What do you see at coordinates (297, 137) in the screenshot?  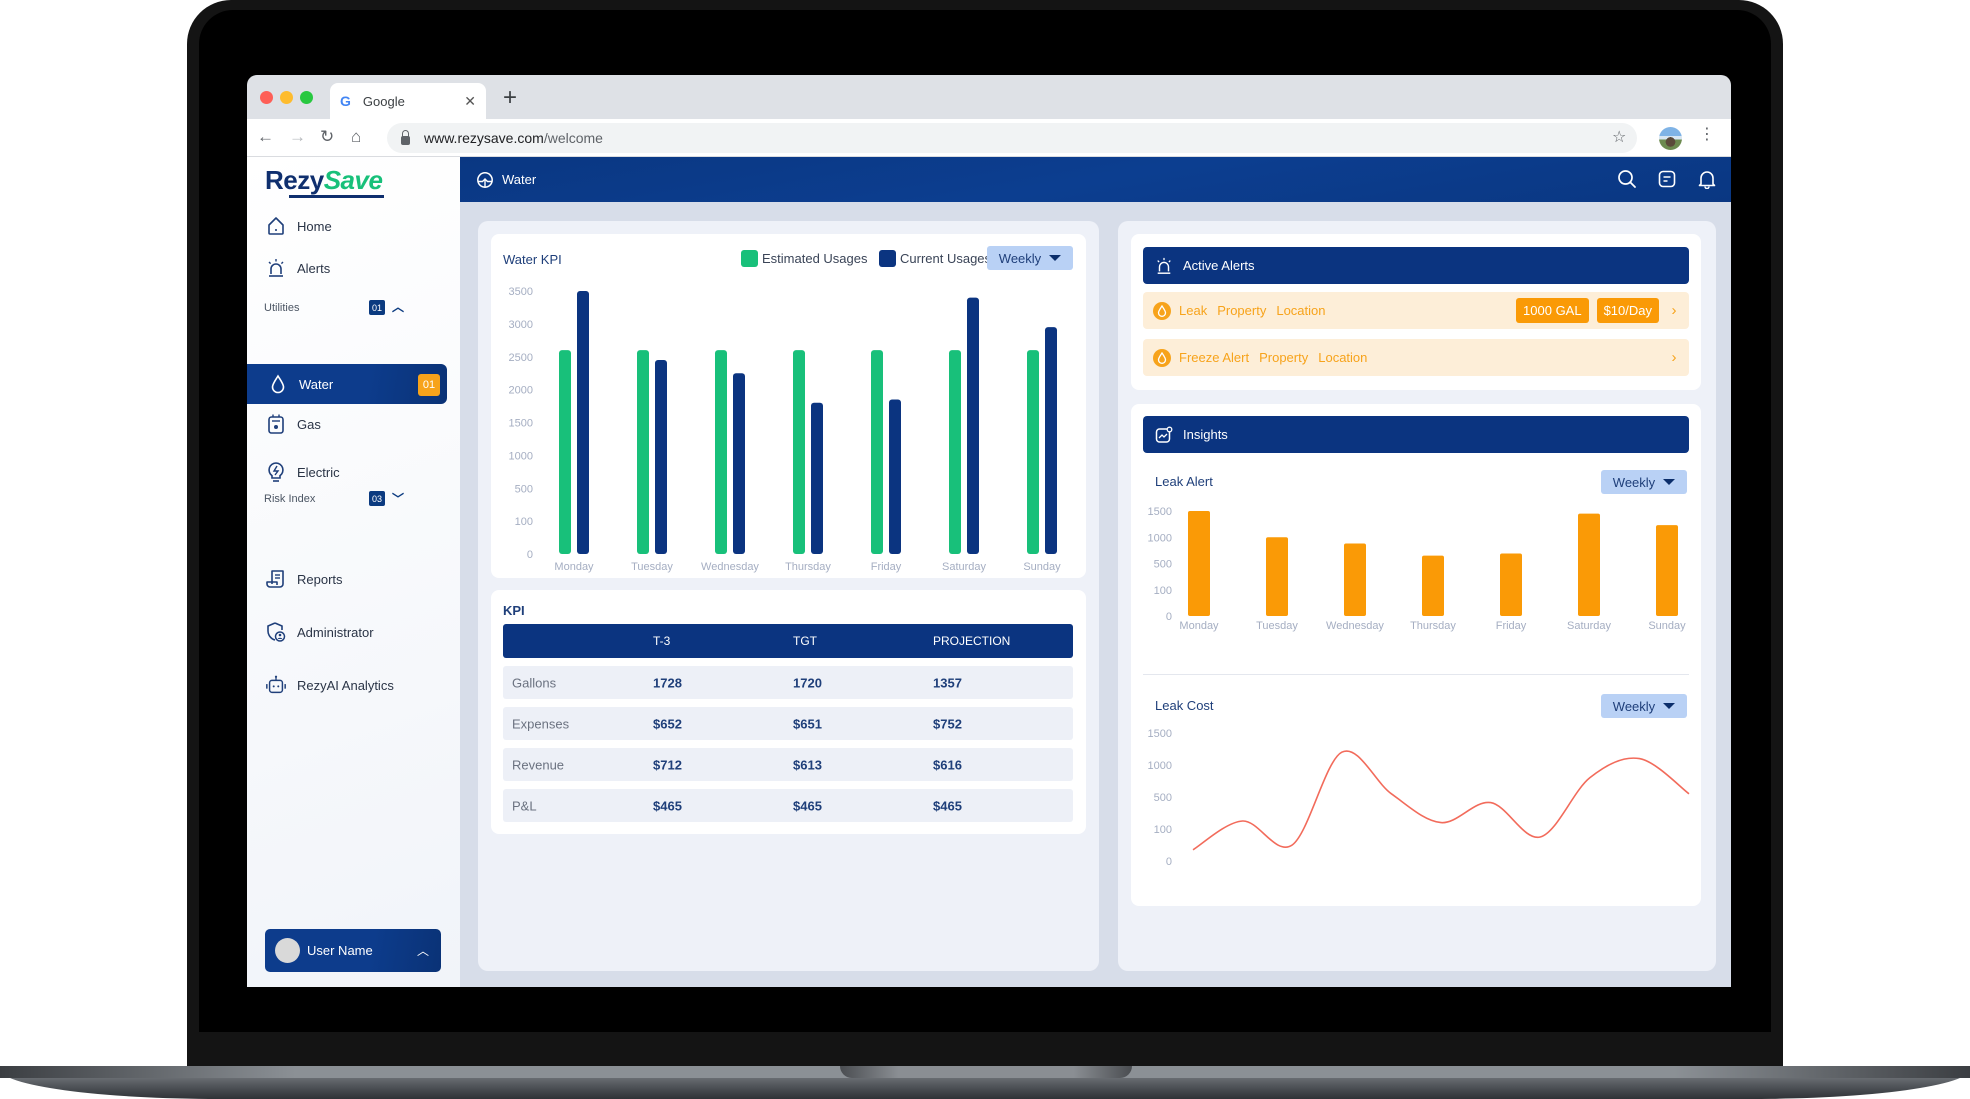 I see `forward-icon: →` at bounding box center [297, 137].